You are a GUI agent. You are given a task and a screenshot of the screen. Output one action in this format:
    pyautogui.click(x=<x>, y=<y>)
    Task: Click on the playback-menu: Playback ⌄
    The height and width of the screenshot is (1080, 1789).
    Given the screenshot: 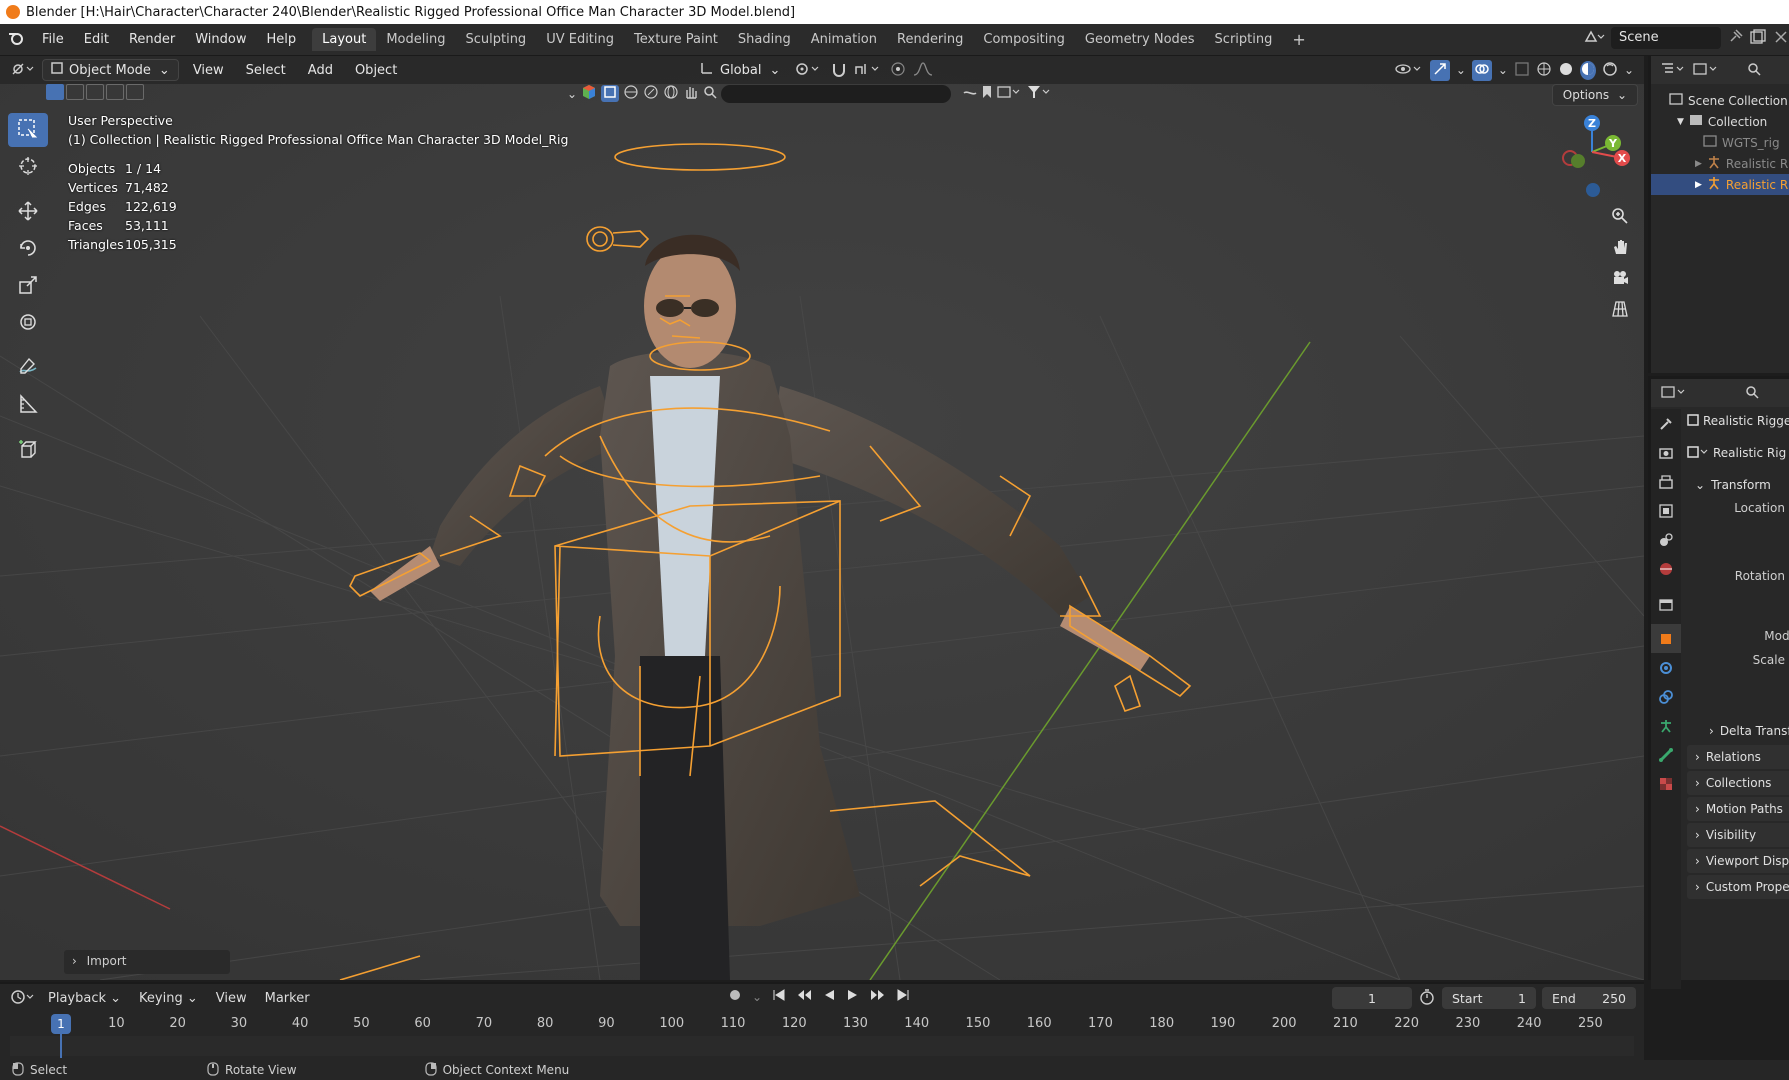 What is the action you would take?
    pyautogui.click(x=84, y=998)
    